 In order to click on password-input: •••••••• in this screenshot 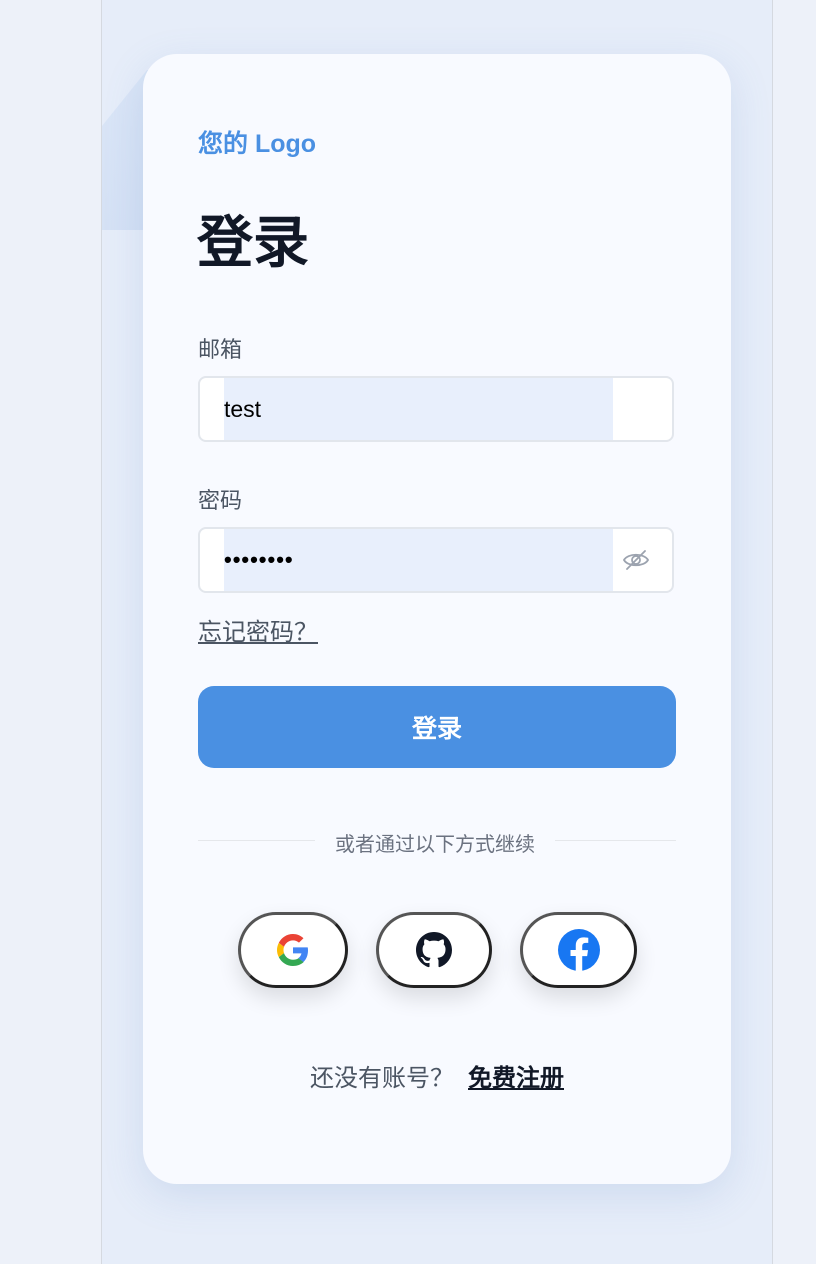, I will do `click(259, 560)`.